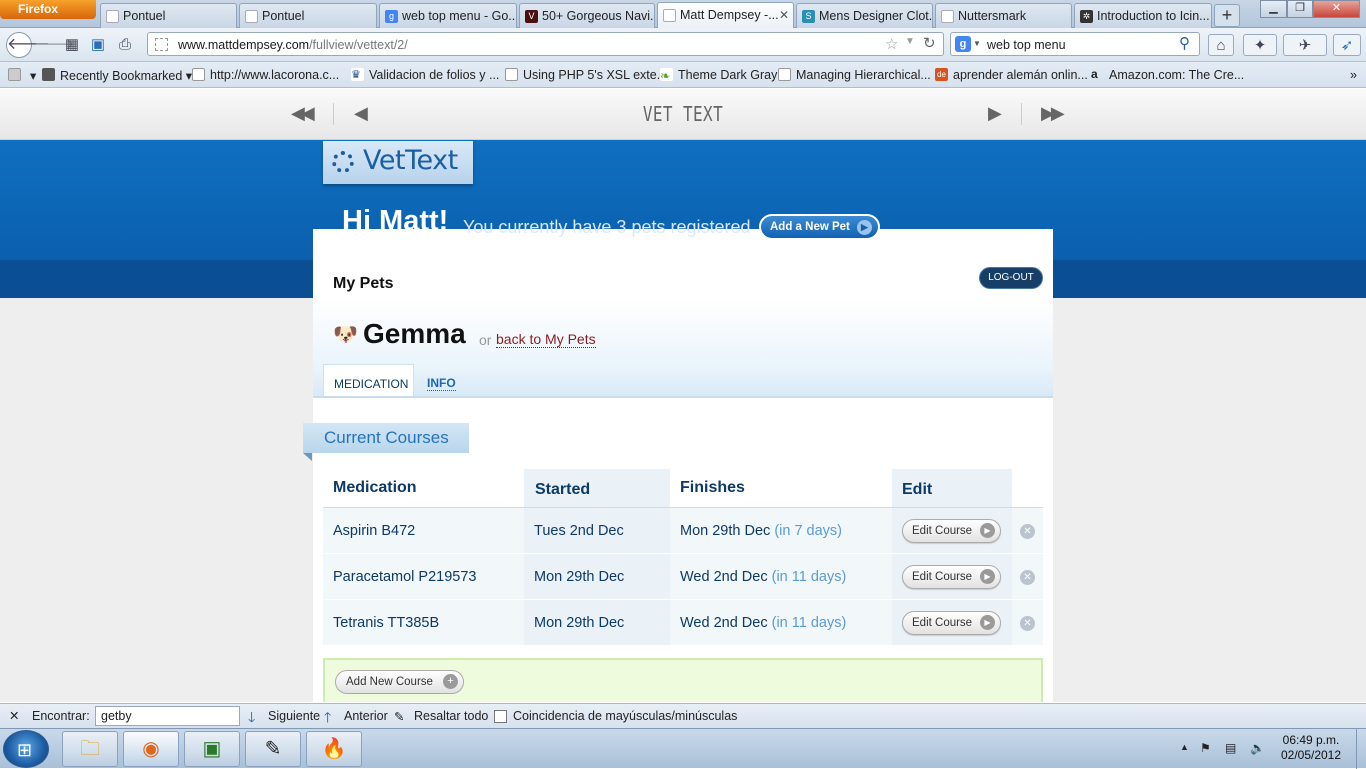  I want to click on back-button: 🡐, so click(28, 45).